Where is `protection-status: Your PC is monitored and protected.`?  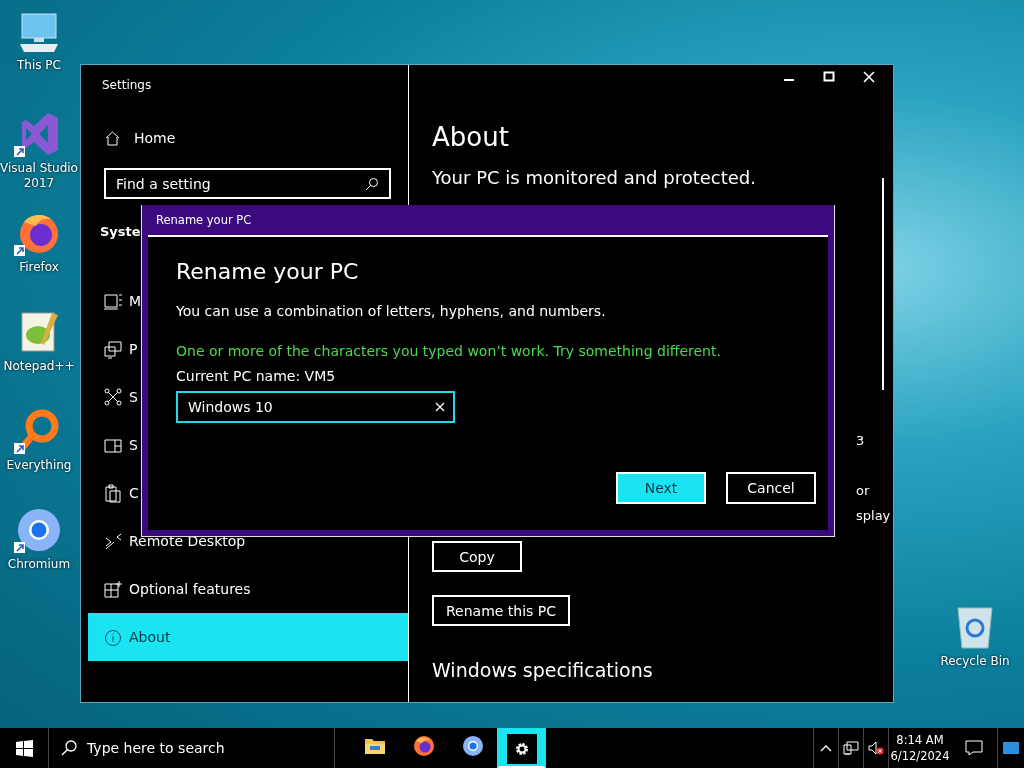
protection-status: Your PC is monitored and protected. is located at coordinates (594, 178).